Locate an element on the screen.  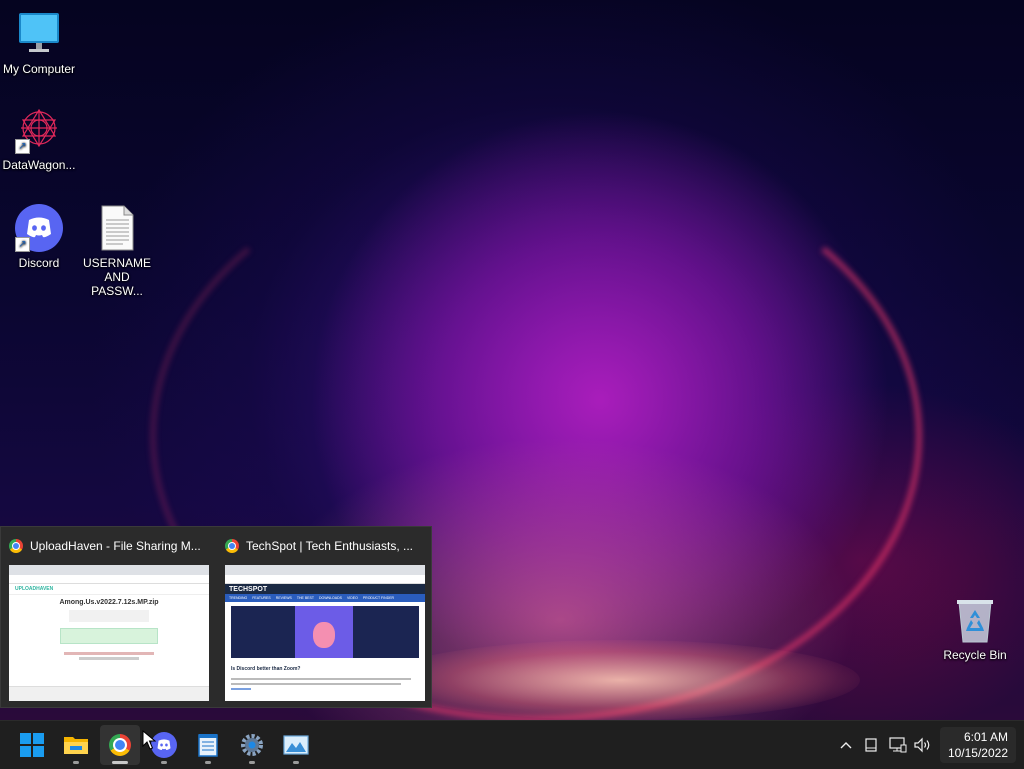
tray-tablet-button is located at coordinates (871, 745).